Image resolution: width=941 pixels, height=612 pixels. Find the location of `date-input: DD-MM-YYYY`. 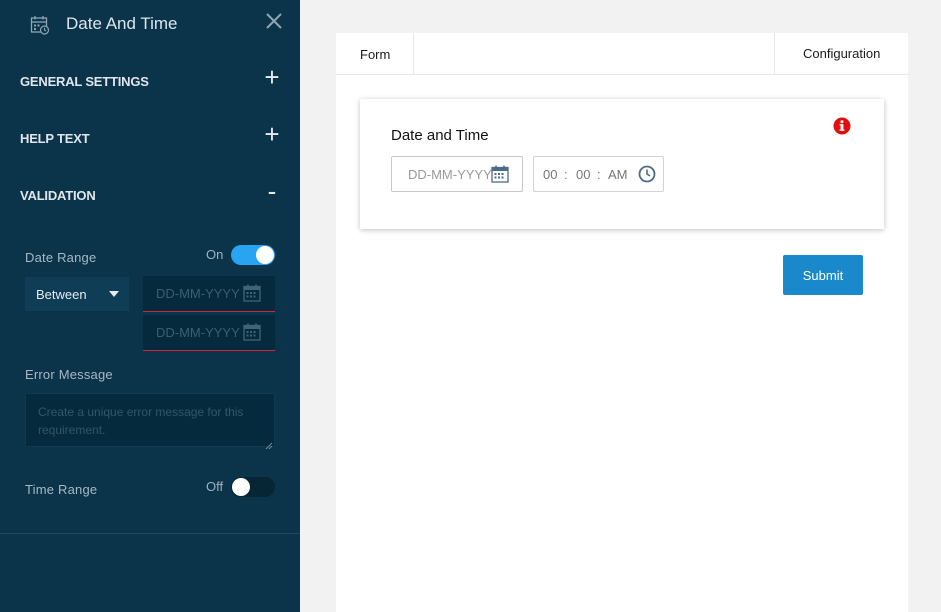

date-input: DD-MM-YYYY is located at coordinates (457, 174).